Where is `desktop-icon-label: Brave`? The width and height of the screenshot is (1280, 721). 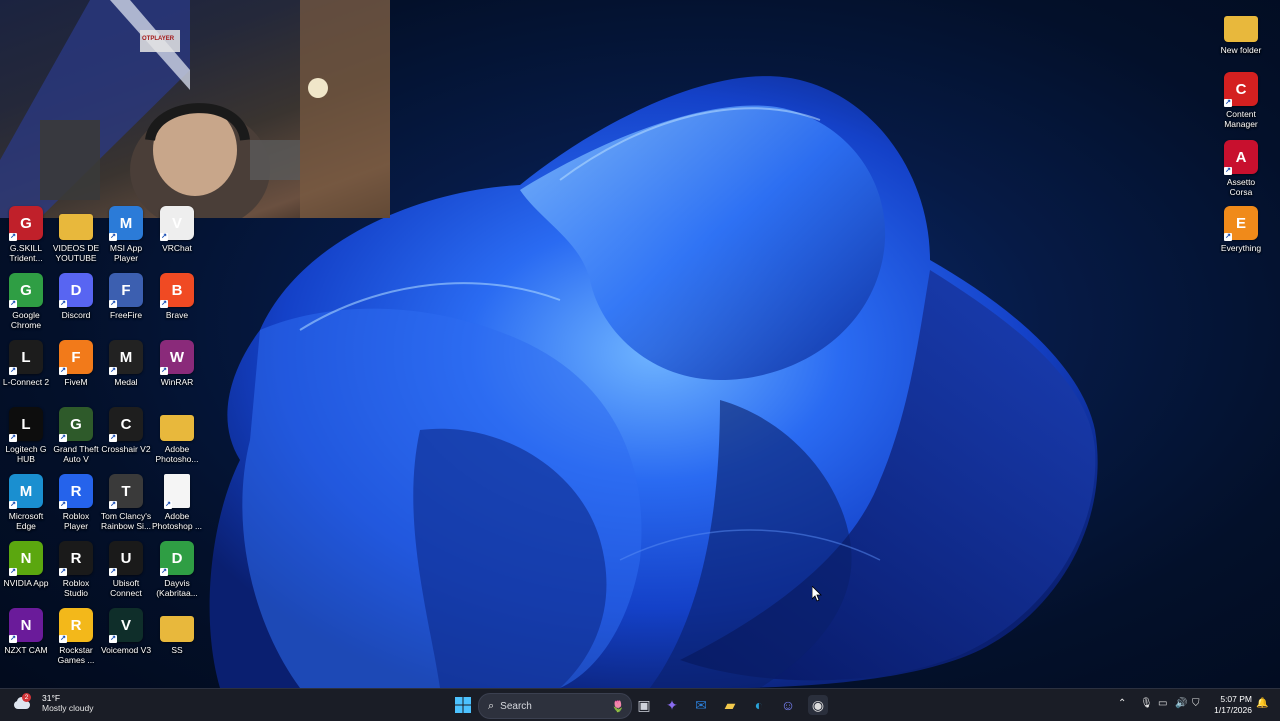
desktop-icon-label: Brave is located at coordinates (177, 315).